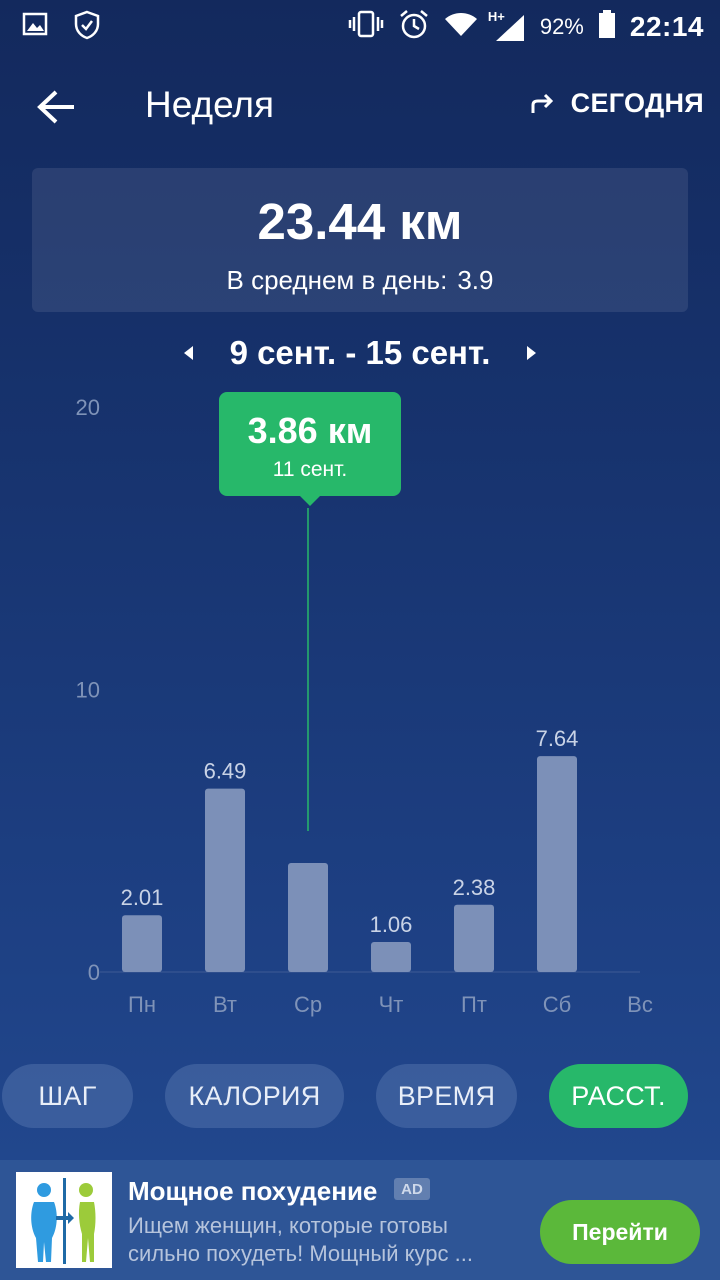 Image resolution: width=720 pixels, height=1280 pixels. What do you see at coordinates (360, 221) in the screenshot?
I see `total-distance: 23.44 км` at bounding box center [360, 221].